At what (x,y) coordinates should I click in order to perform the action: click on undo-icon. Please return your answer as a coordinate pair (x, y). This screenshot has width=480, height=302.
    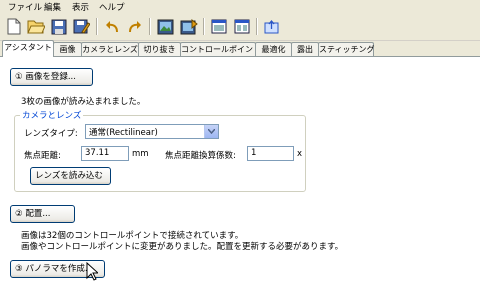
    Looking at the image, I should click on (111, 26).